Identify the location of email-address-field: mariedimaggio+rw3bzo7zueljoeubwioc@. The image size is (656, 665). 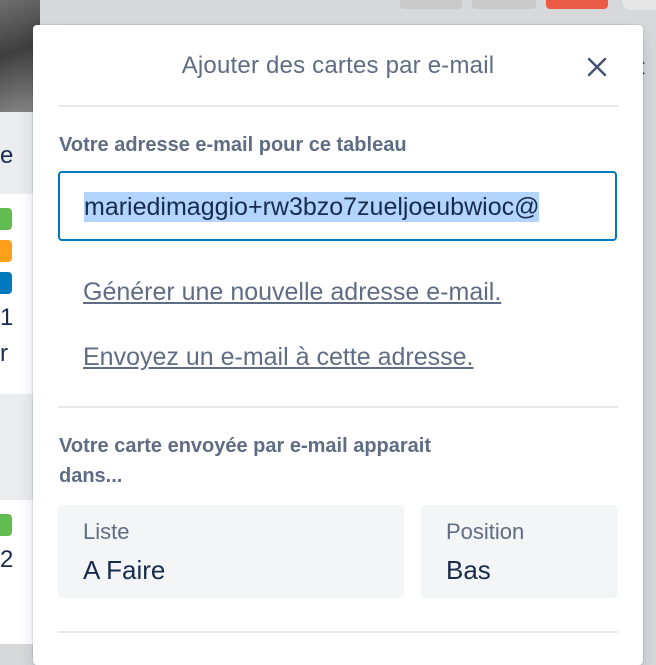
(337, 206).